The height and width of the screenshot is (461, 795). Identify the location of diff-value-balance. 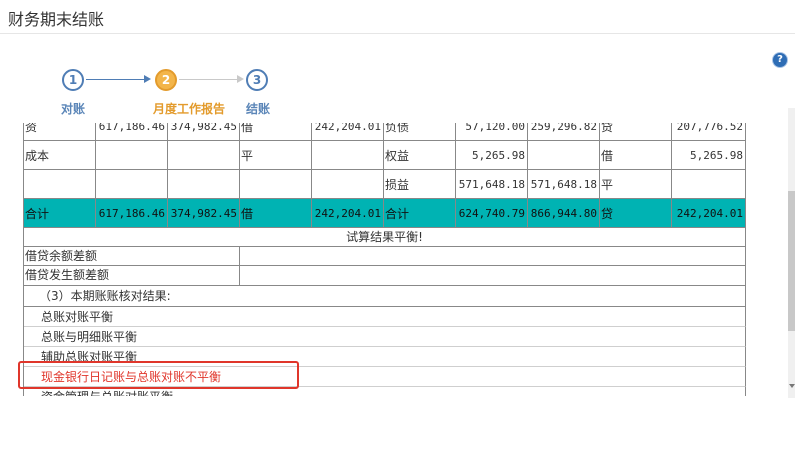
(493, 256).